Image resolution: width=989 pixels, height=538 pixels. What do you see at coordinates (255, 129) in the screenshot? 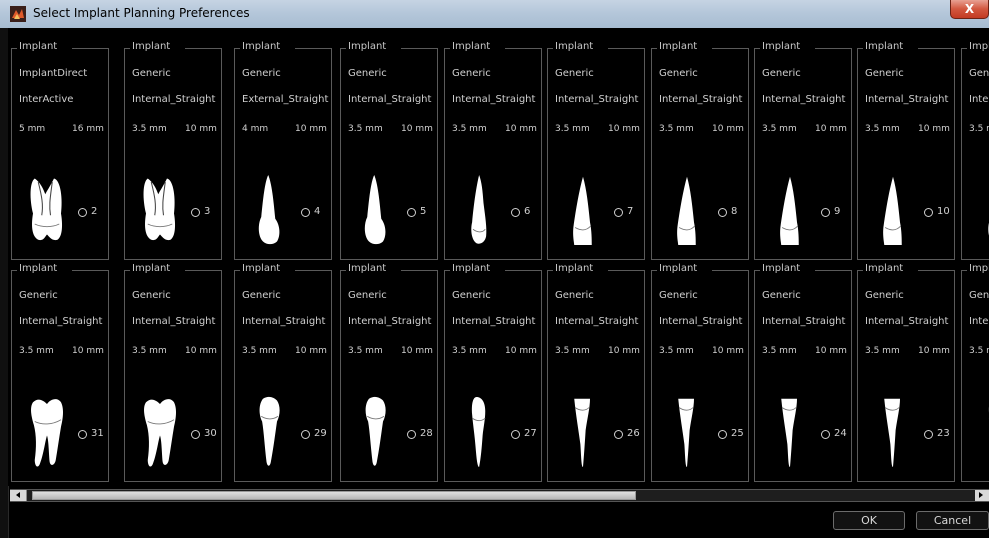
I see `card-diameter: 4 mm` at bounding box center [255, 129].